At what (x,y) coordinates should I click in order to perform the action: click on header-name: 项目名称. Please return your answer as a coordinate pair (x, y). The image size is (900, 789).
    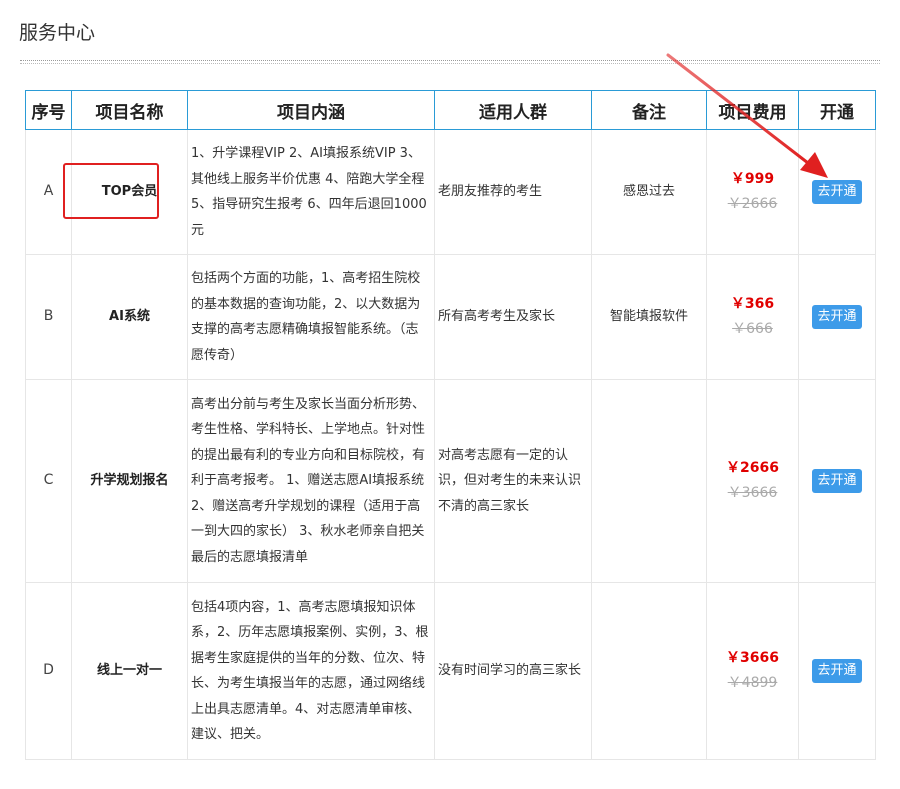
    Looking at the image, I should click on (129, 110).